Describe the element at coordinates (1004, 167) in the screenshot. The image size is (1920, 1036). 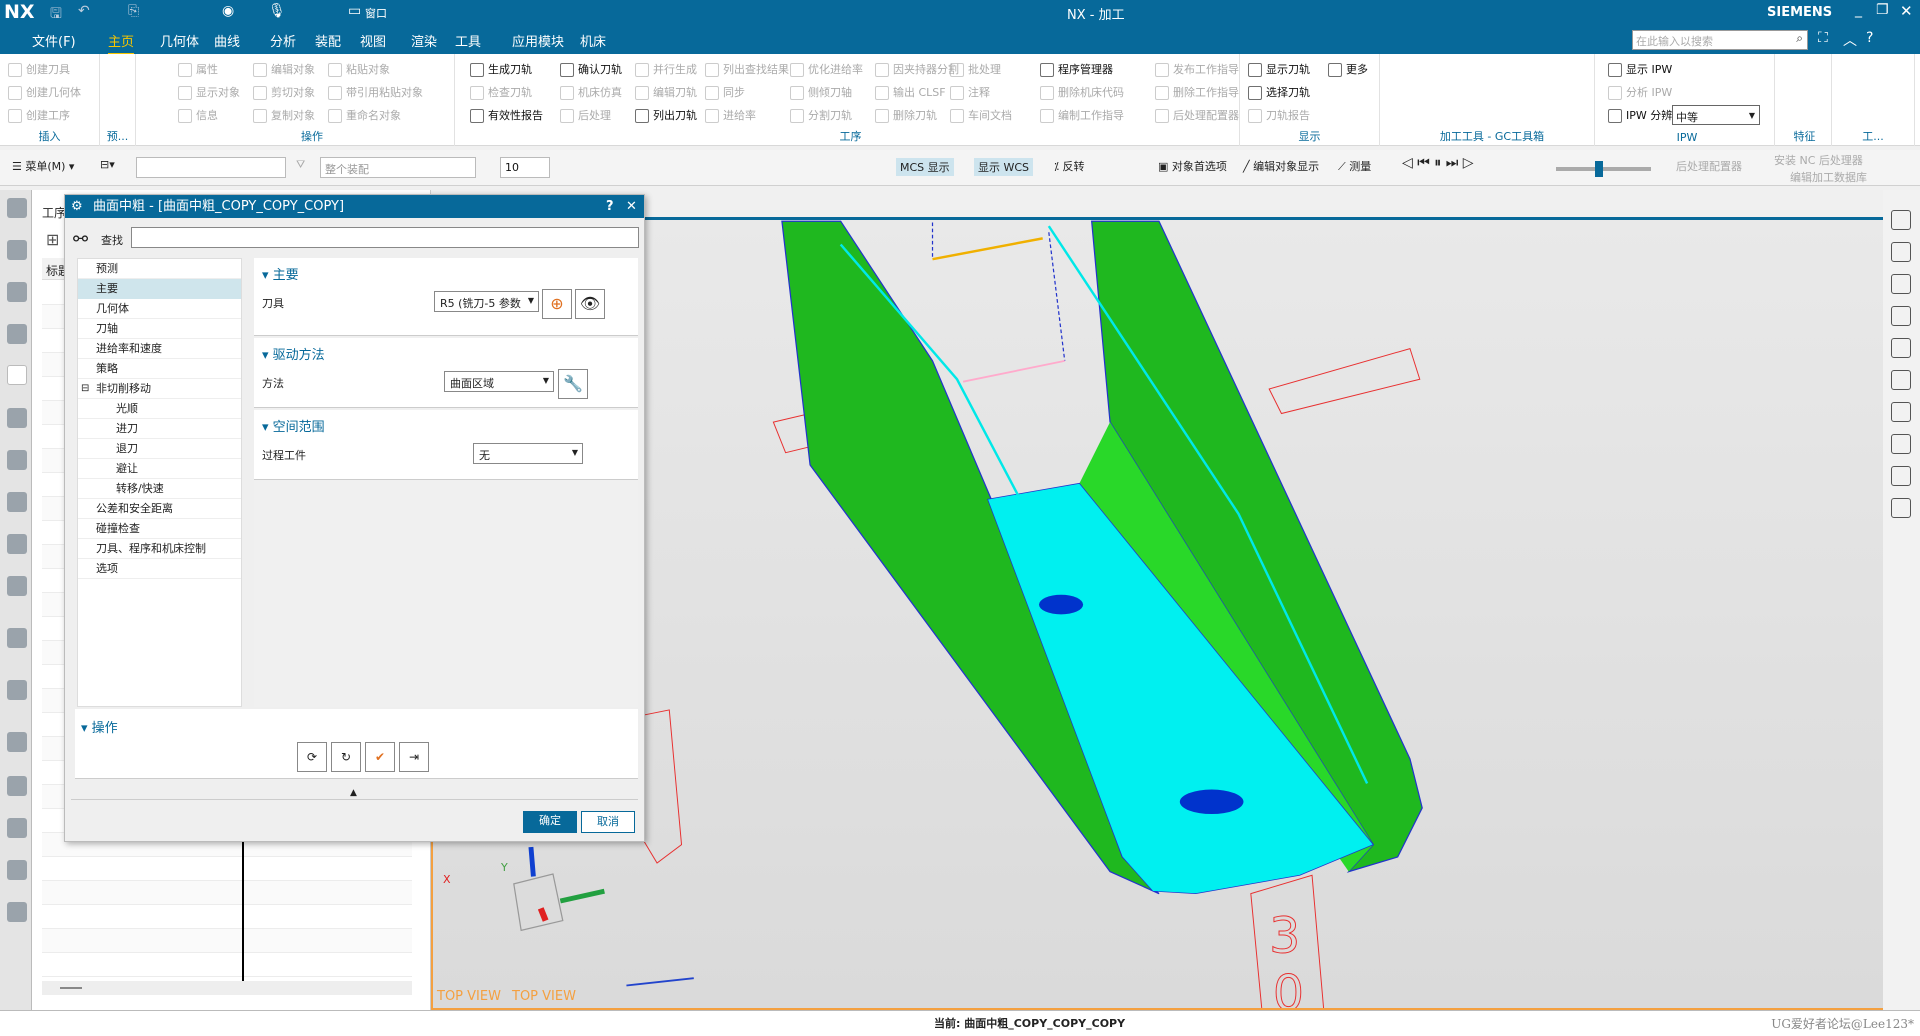
I see `show-wcs-button: 显示 WCS` at that location.